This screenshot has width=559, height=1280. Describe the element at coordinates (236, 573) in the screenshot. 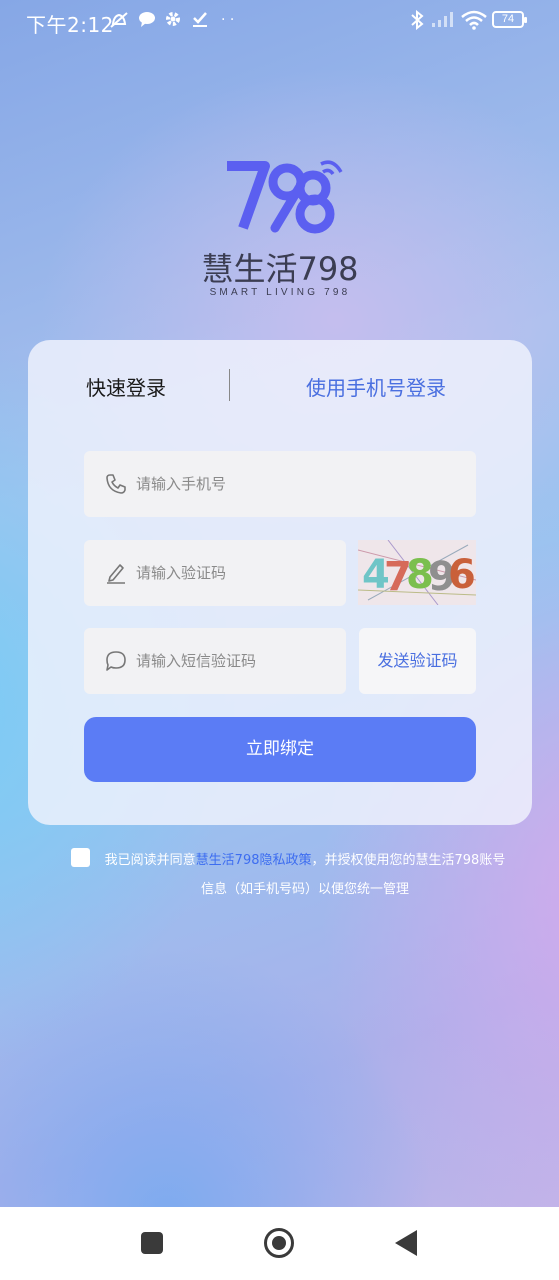

I see `captcha-input` at that location.